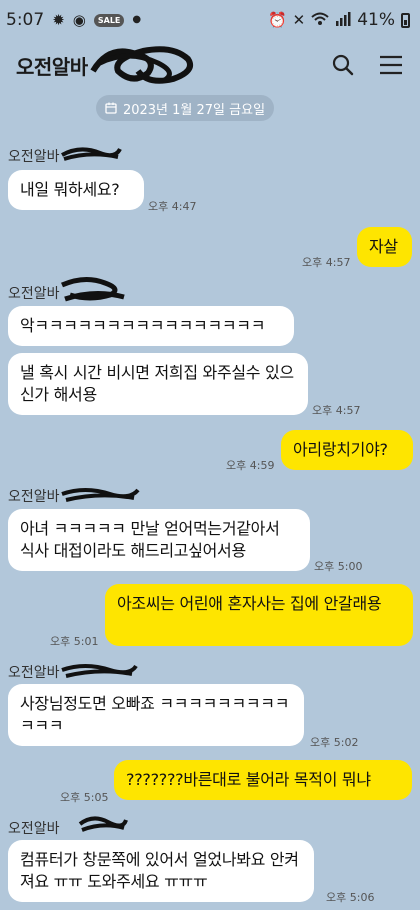 The width and height of the screenshot is (420, 910). What do you see at coordinates (151, 326) in the screenshot?
I see `message-bubble: 악ㅋㅋㅋㅋㅋㅋㅋㅋㅋㅋㅋㅋㅋㅋㅋㅋ` at bounding box center [151, 326].